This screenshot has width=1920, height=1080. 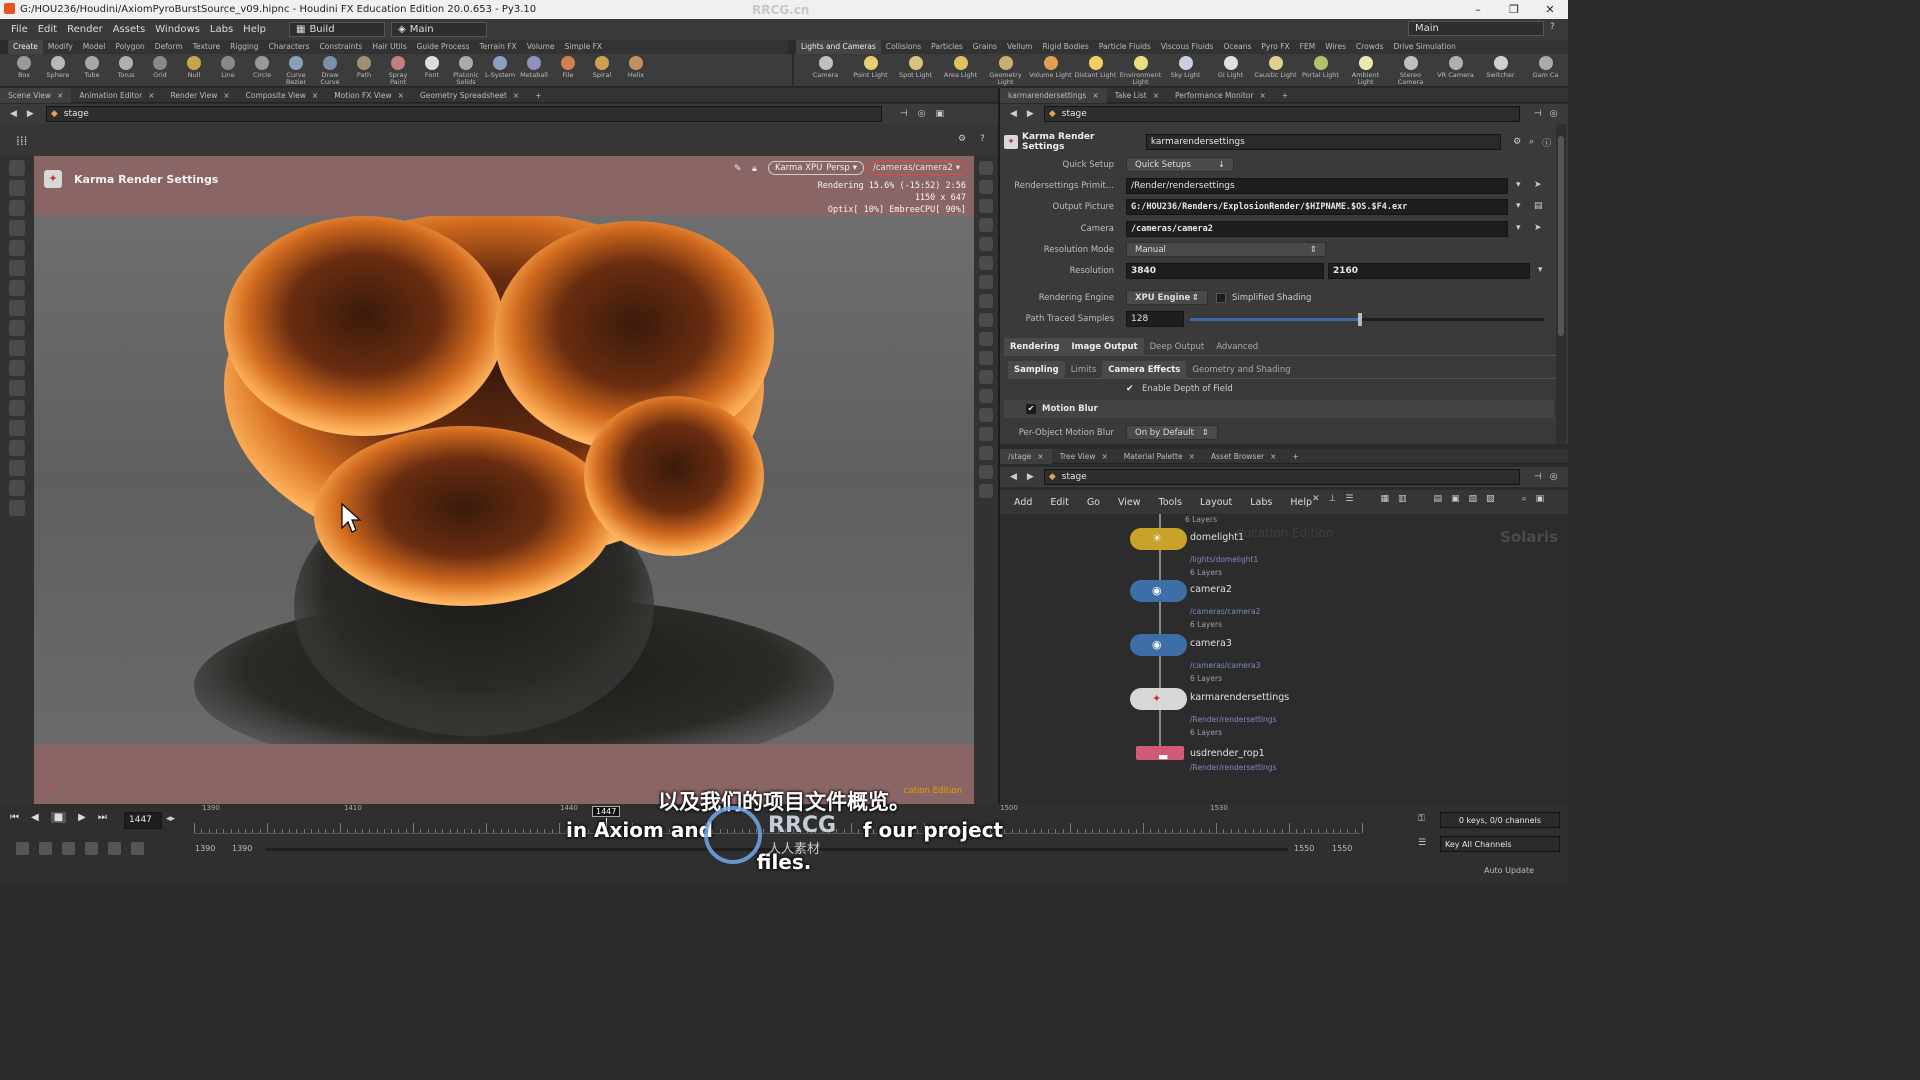 What do you see at coordinates (228, 70) in the screenshot?
I see `tool-line: Line` at bounding box center [228, 70].